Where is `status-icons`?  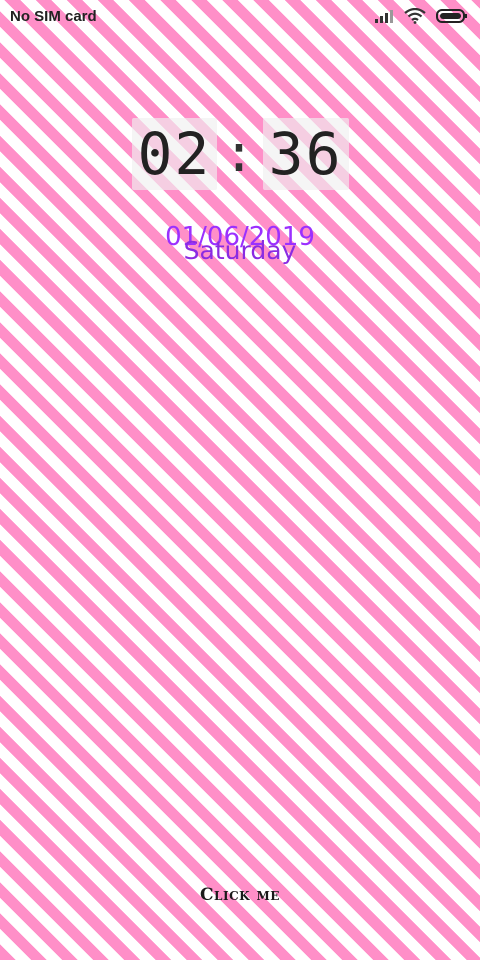
status-icons is located at coordinates (421, 17).